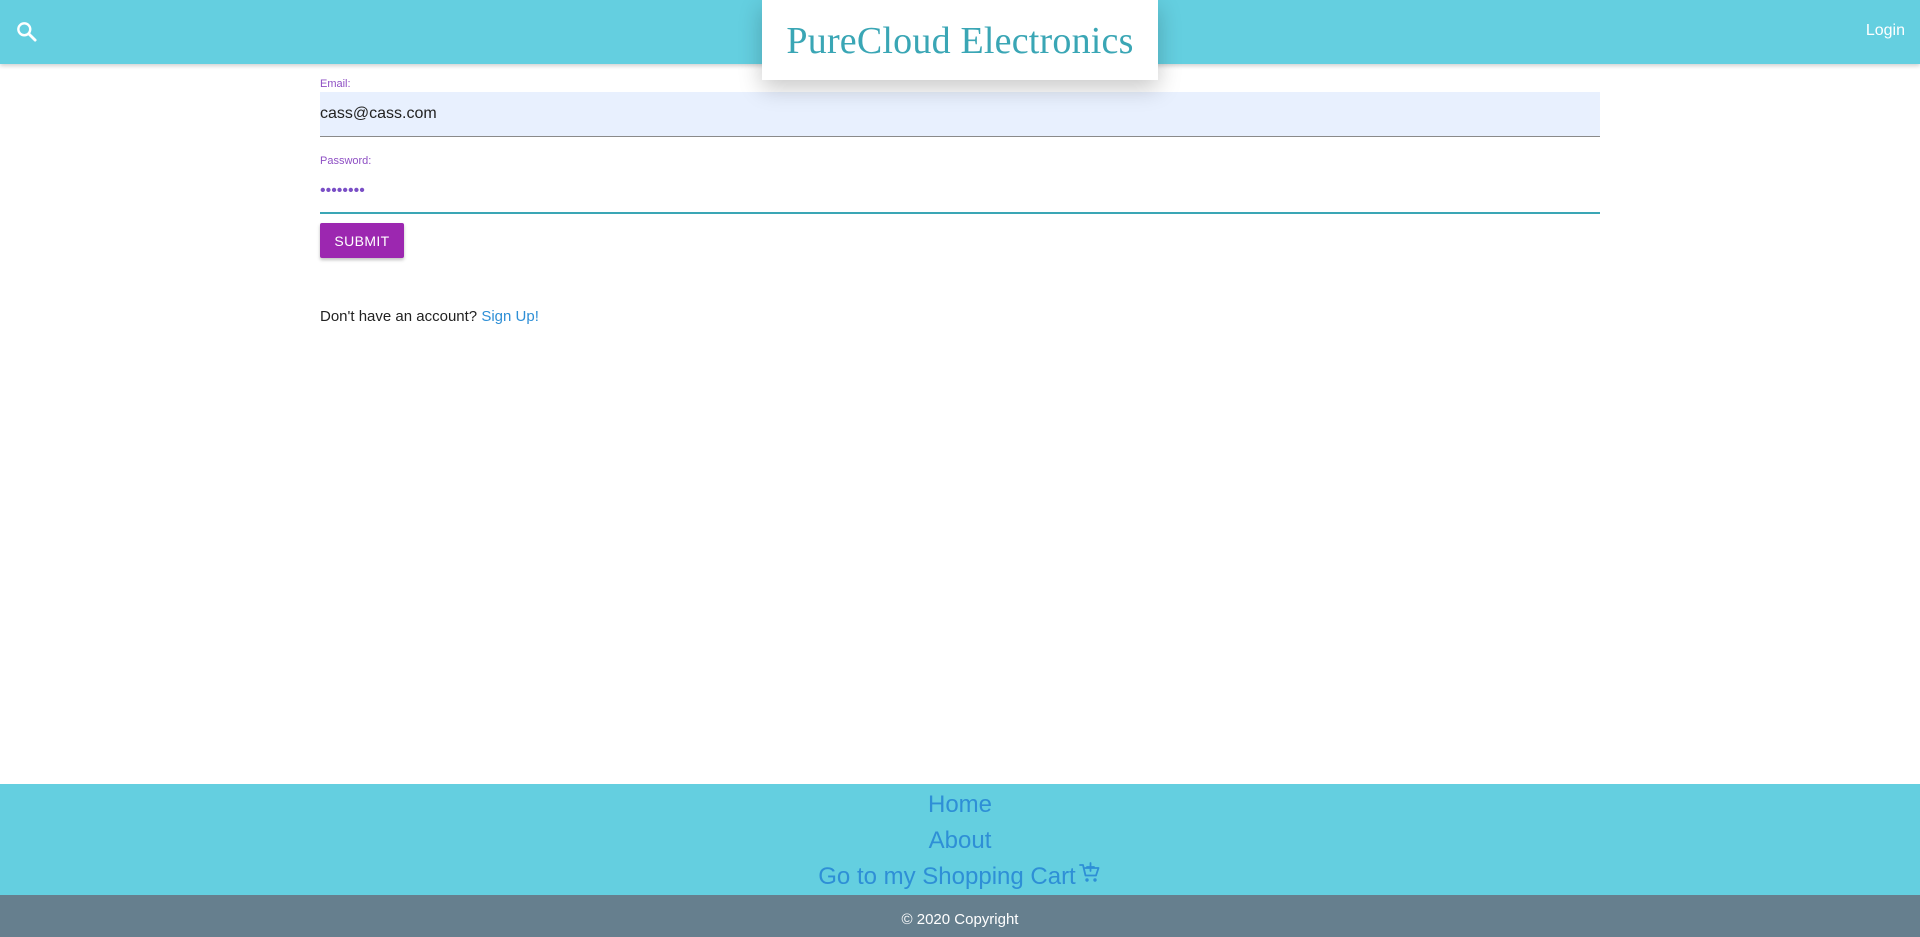 This screenshot has height=937, width=1920. I want to click on shopping-cart-icon, so click(1090, 872).